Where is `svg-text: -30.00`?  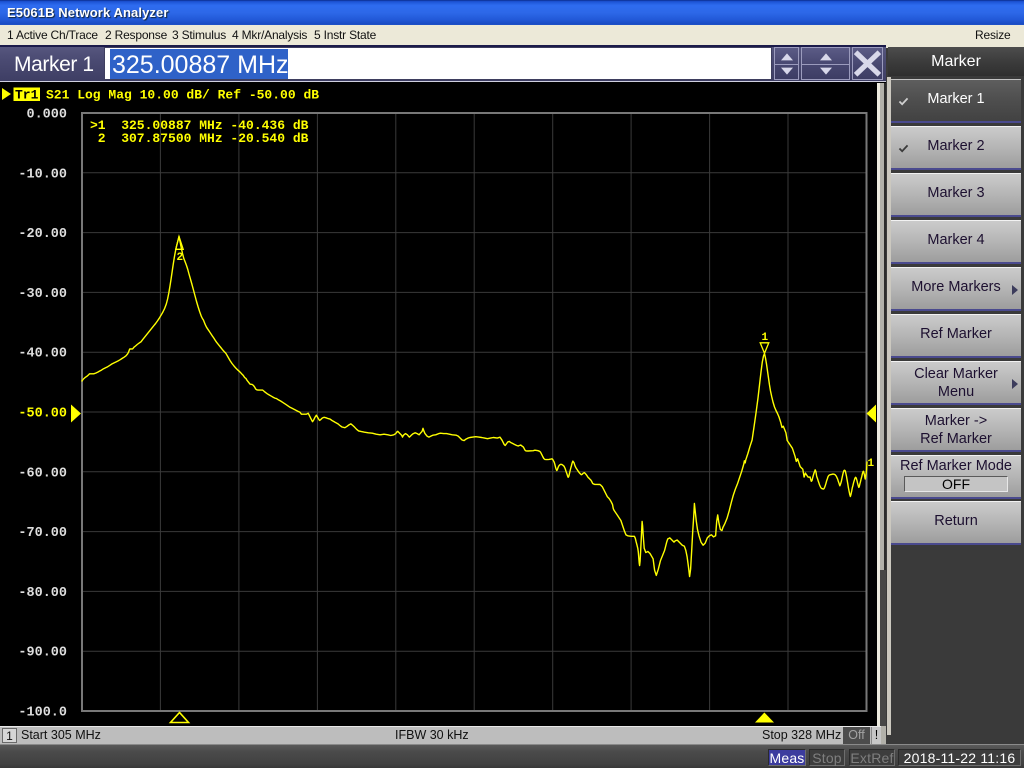
svg-text: -30.00 is located at coordinates (42, 294).